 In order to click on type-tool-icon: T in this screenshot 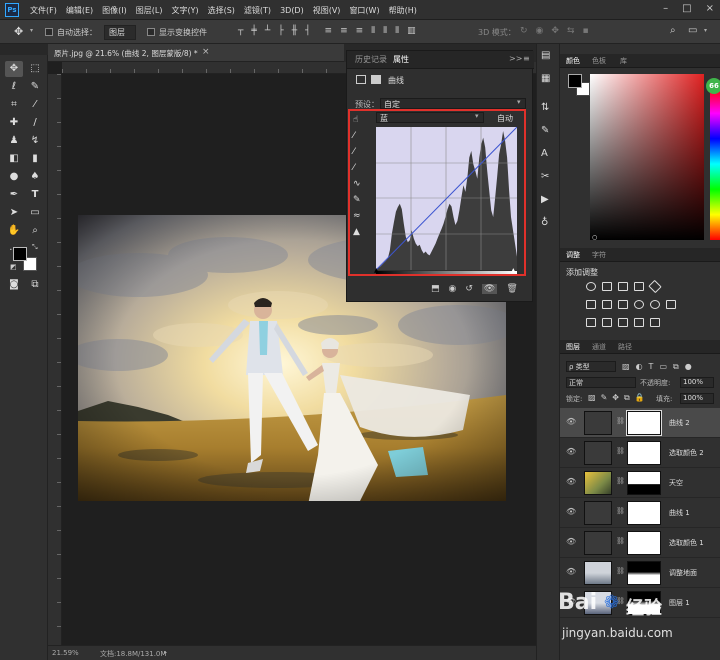, I will do `click(35, 195)`.